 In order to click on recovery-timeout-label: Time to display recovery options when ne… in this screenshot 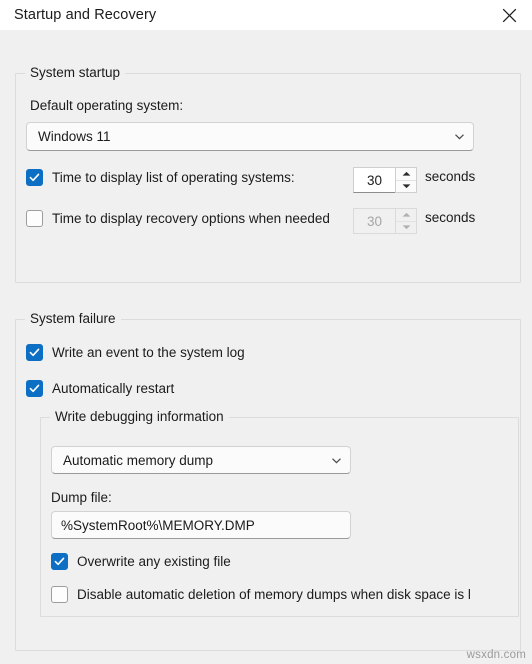, I will do `click(191, 218)`.